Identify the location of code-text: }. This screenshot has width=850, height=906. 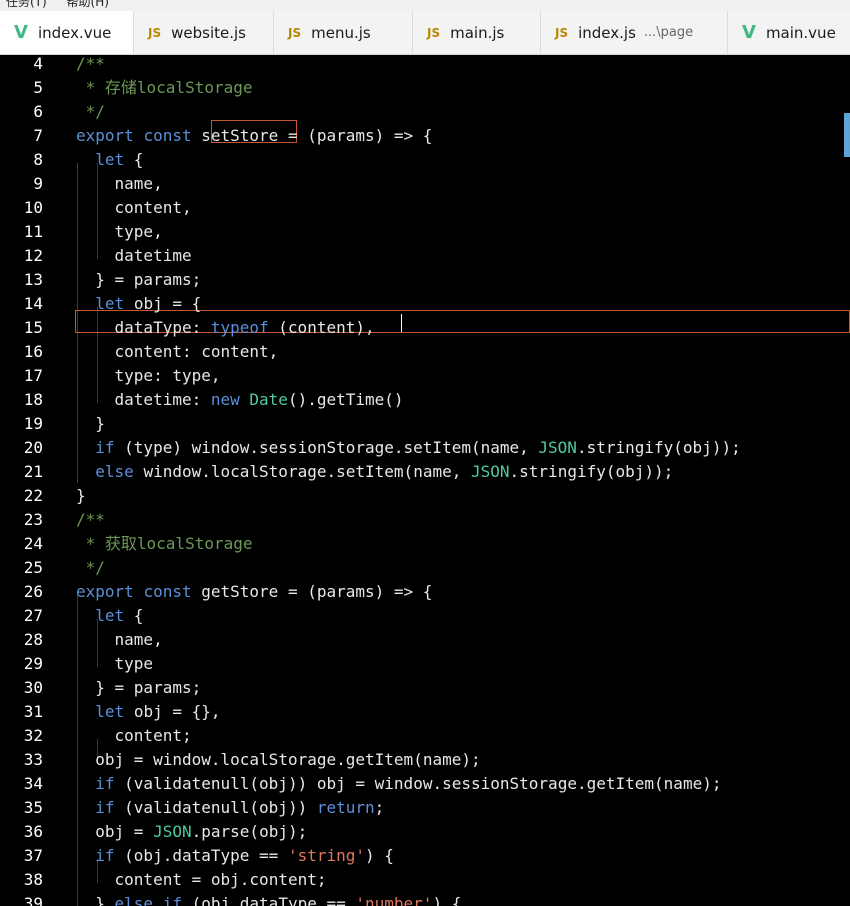
(90, 423).